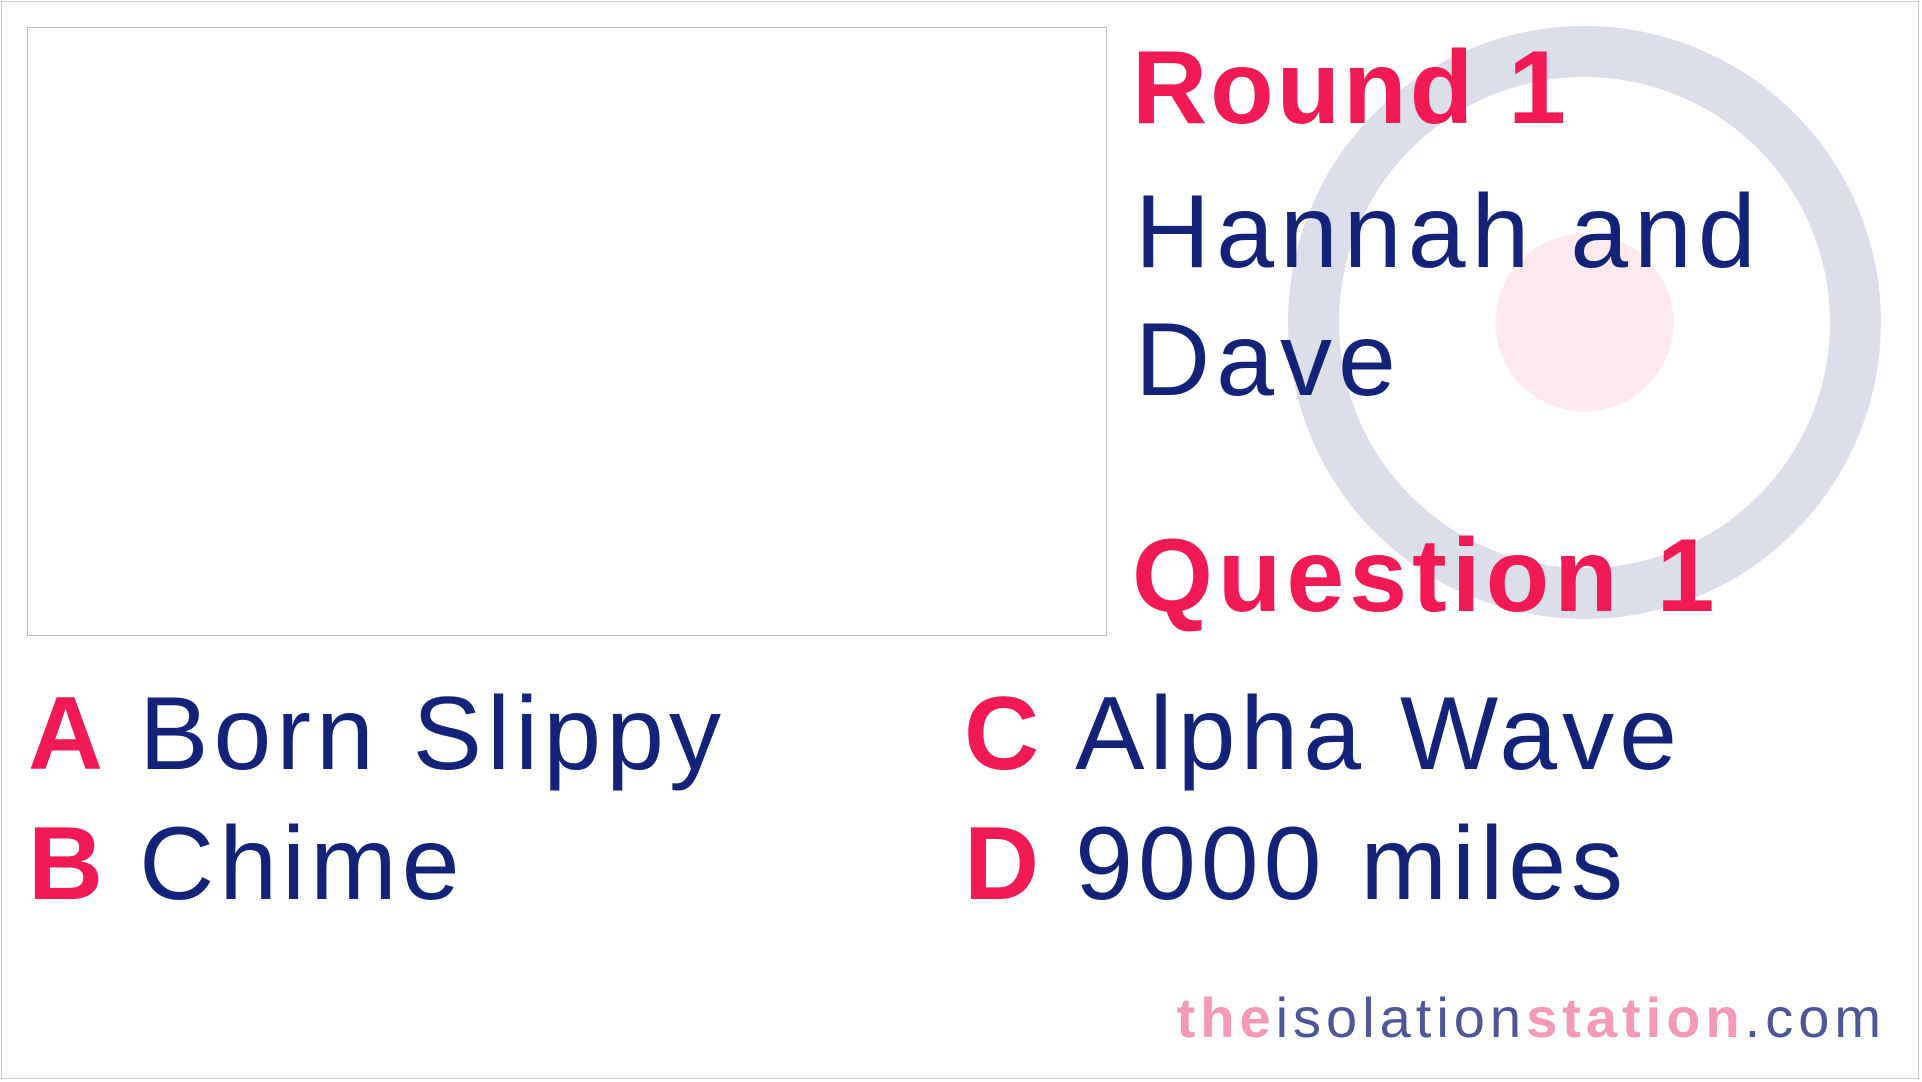 The image size is (1922, 1082). Describe the element at coordinates (1268, 360) in the screenshot. I see `player-names-line-2: Dave` at that location.